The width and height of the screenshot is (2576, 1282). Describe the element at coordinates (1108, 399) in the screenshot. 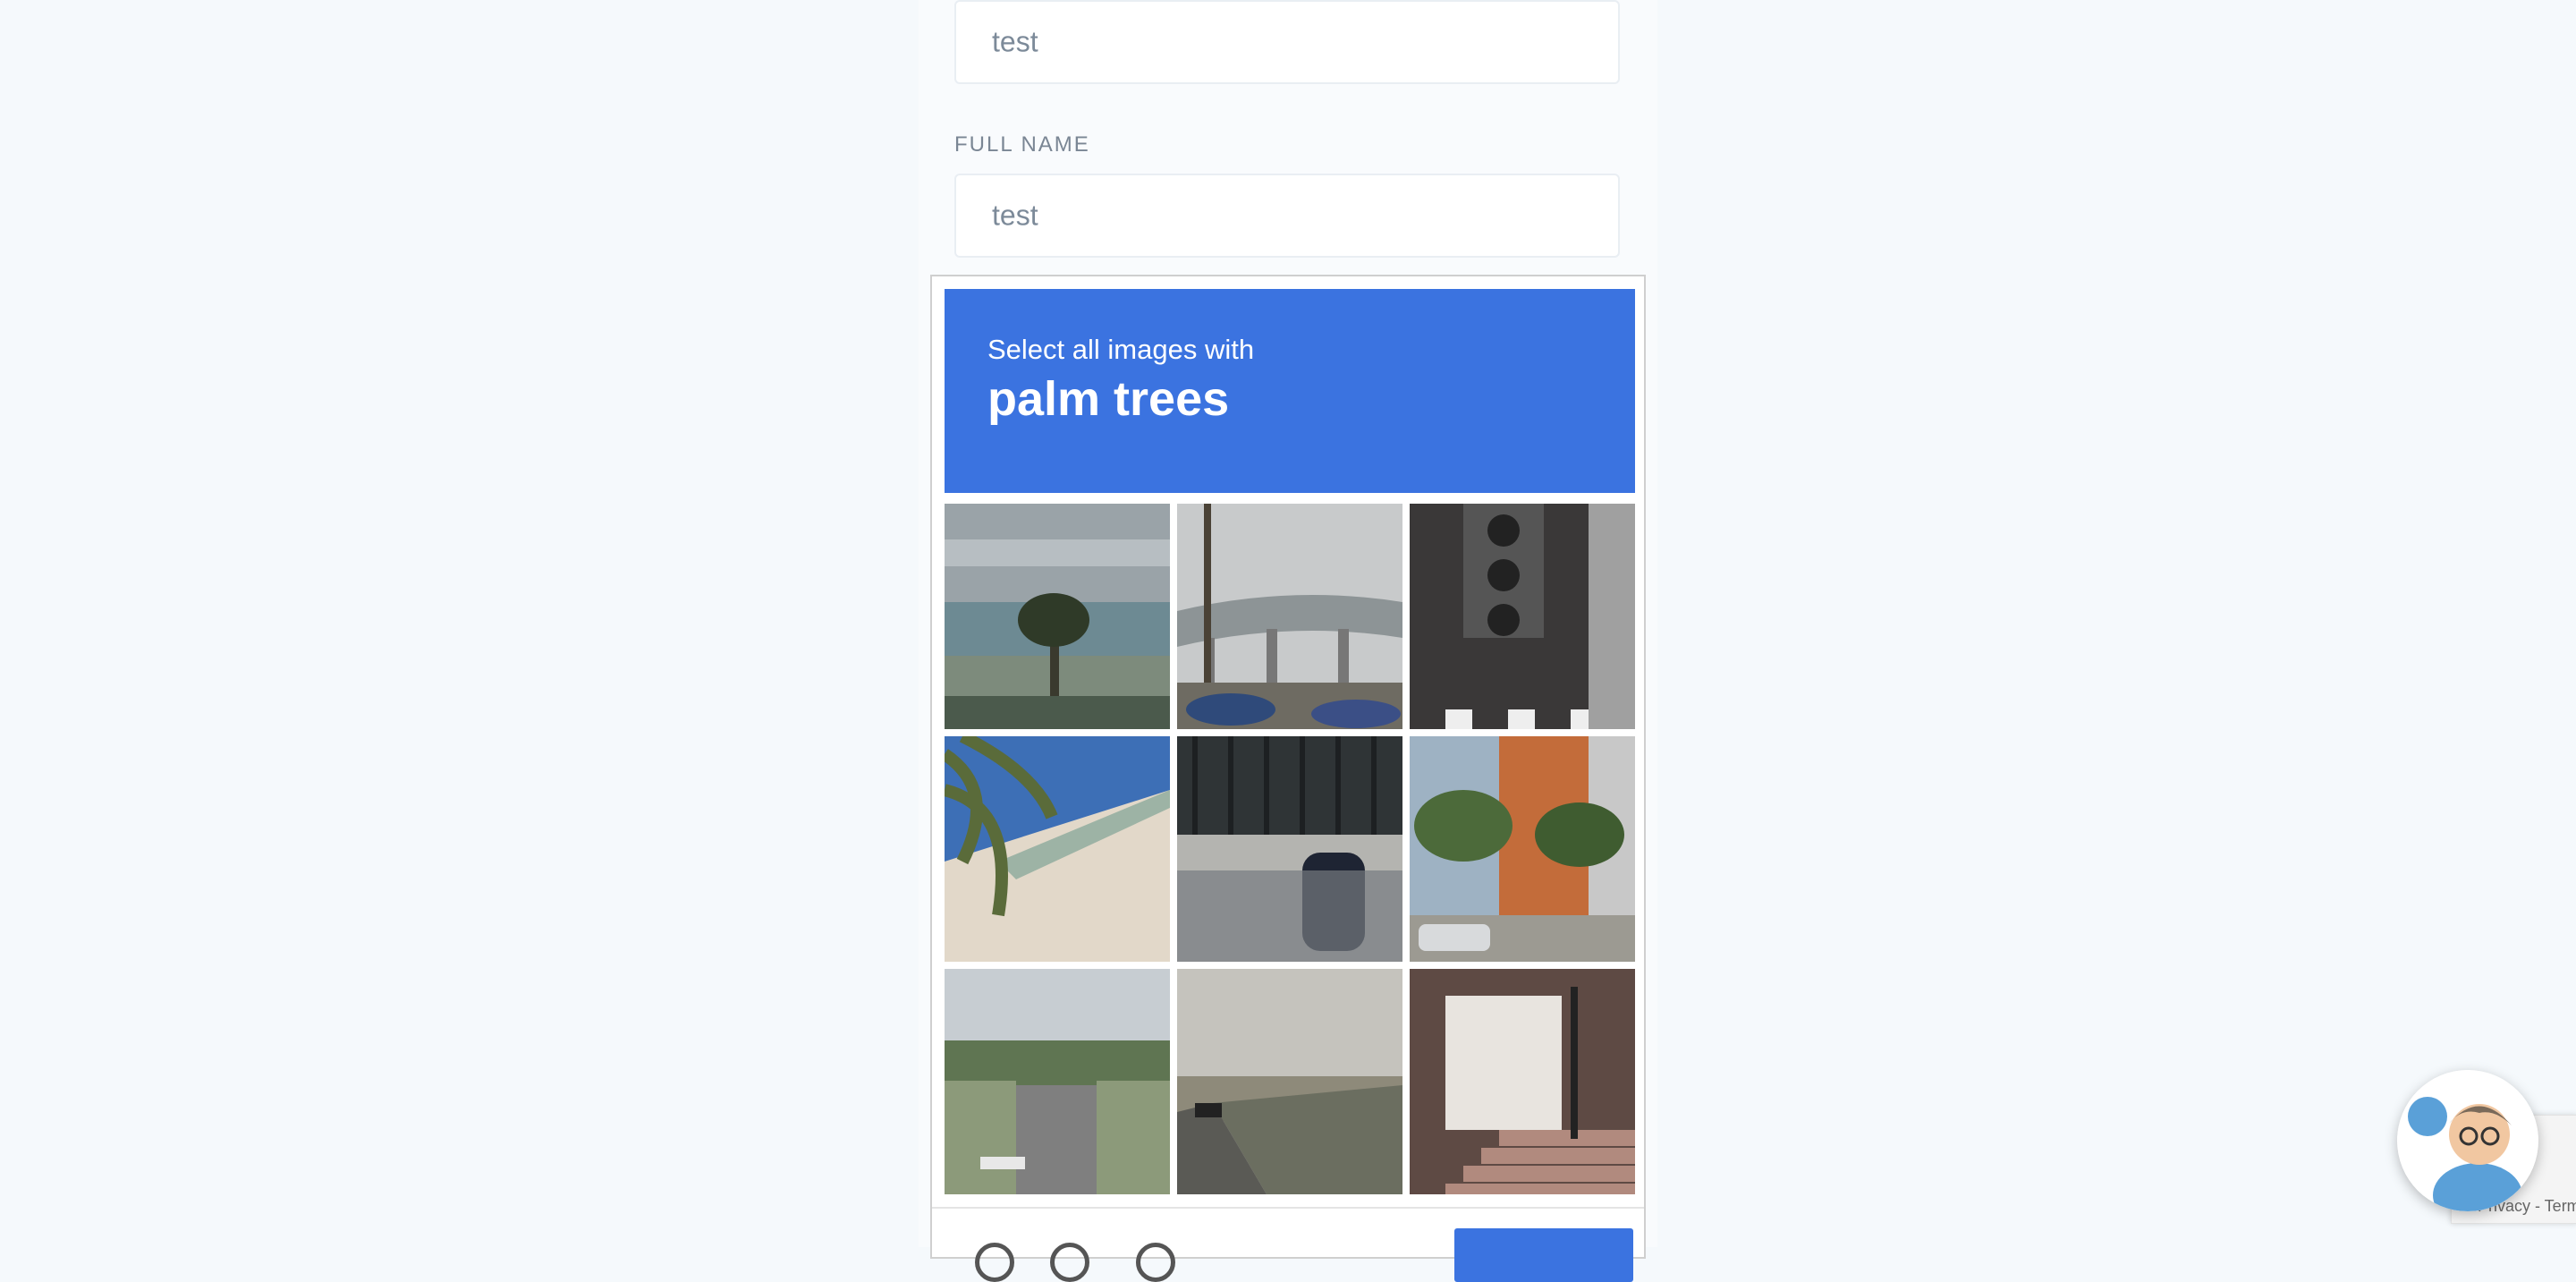

I see `captcha-target: palm trees` at that location.